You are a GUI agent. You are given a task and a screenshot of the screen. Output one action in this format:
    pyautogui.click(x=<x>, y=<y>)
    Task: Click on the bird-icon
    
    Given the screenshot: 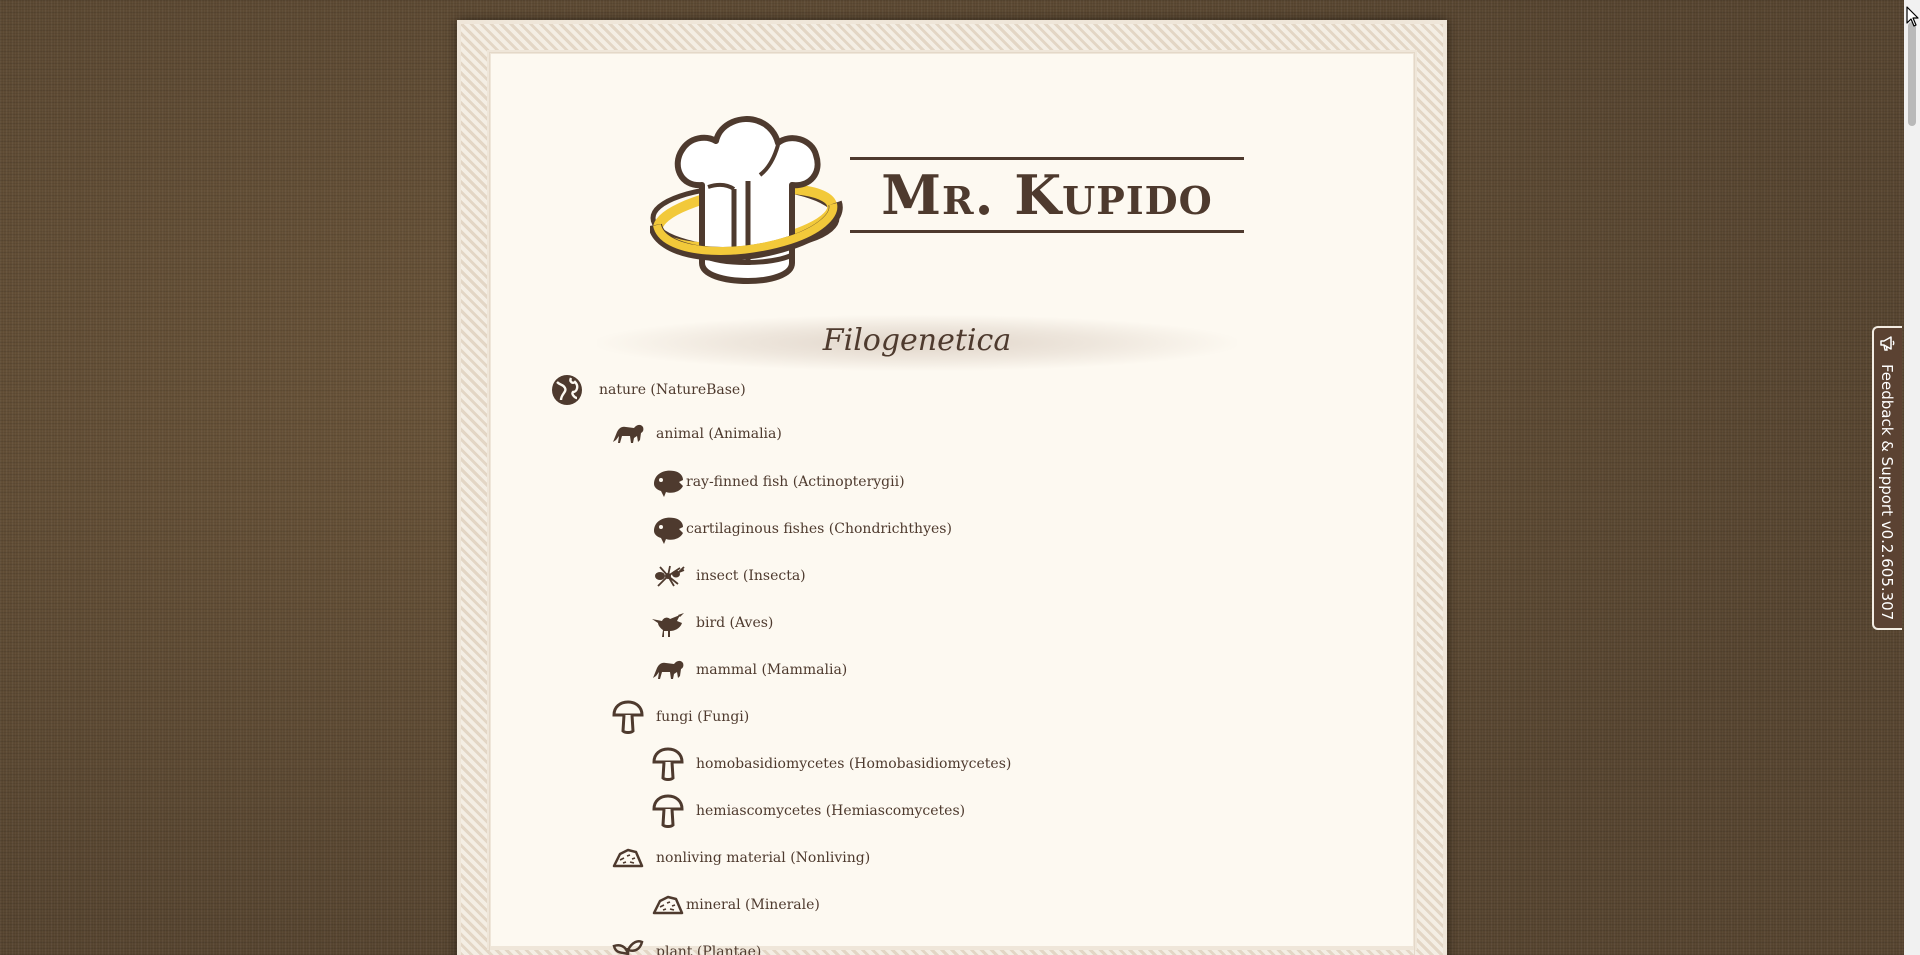 What is the action you would take?
    pyautogui.click(x=668, y=625)
    